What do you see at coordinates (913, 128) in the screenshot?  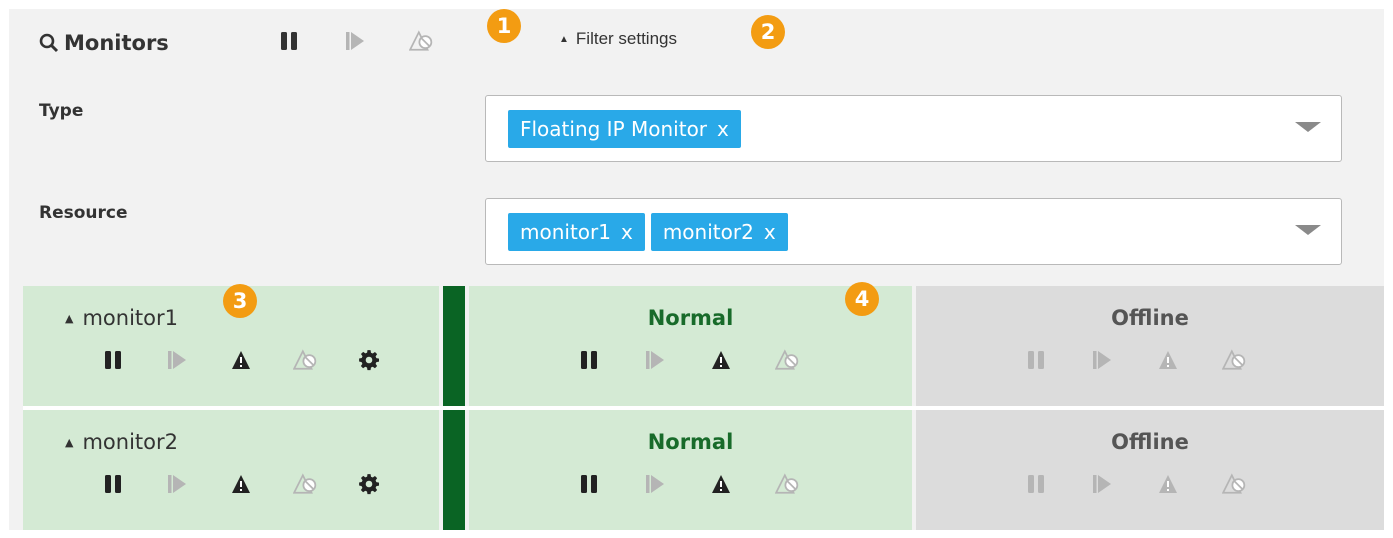 I see `type-filter-select: Floating IP Monitor x` at bounding box center [913, 128].